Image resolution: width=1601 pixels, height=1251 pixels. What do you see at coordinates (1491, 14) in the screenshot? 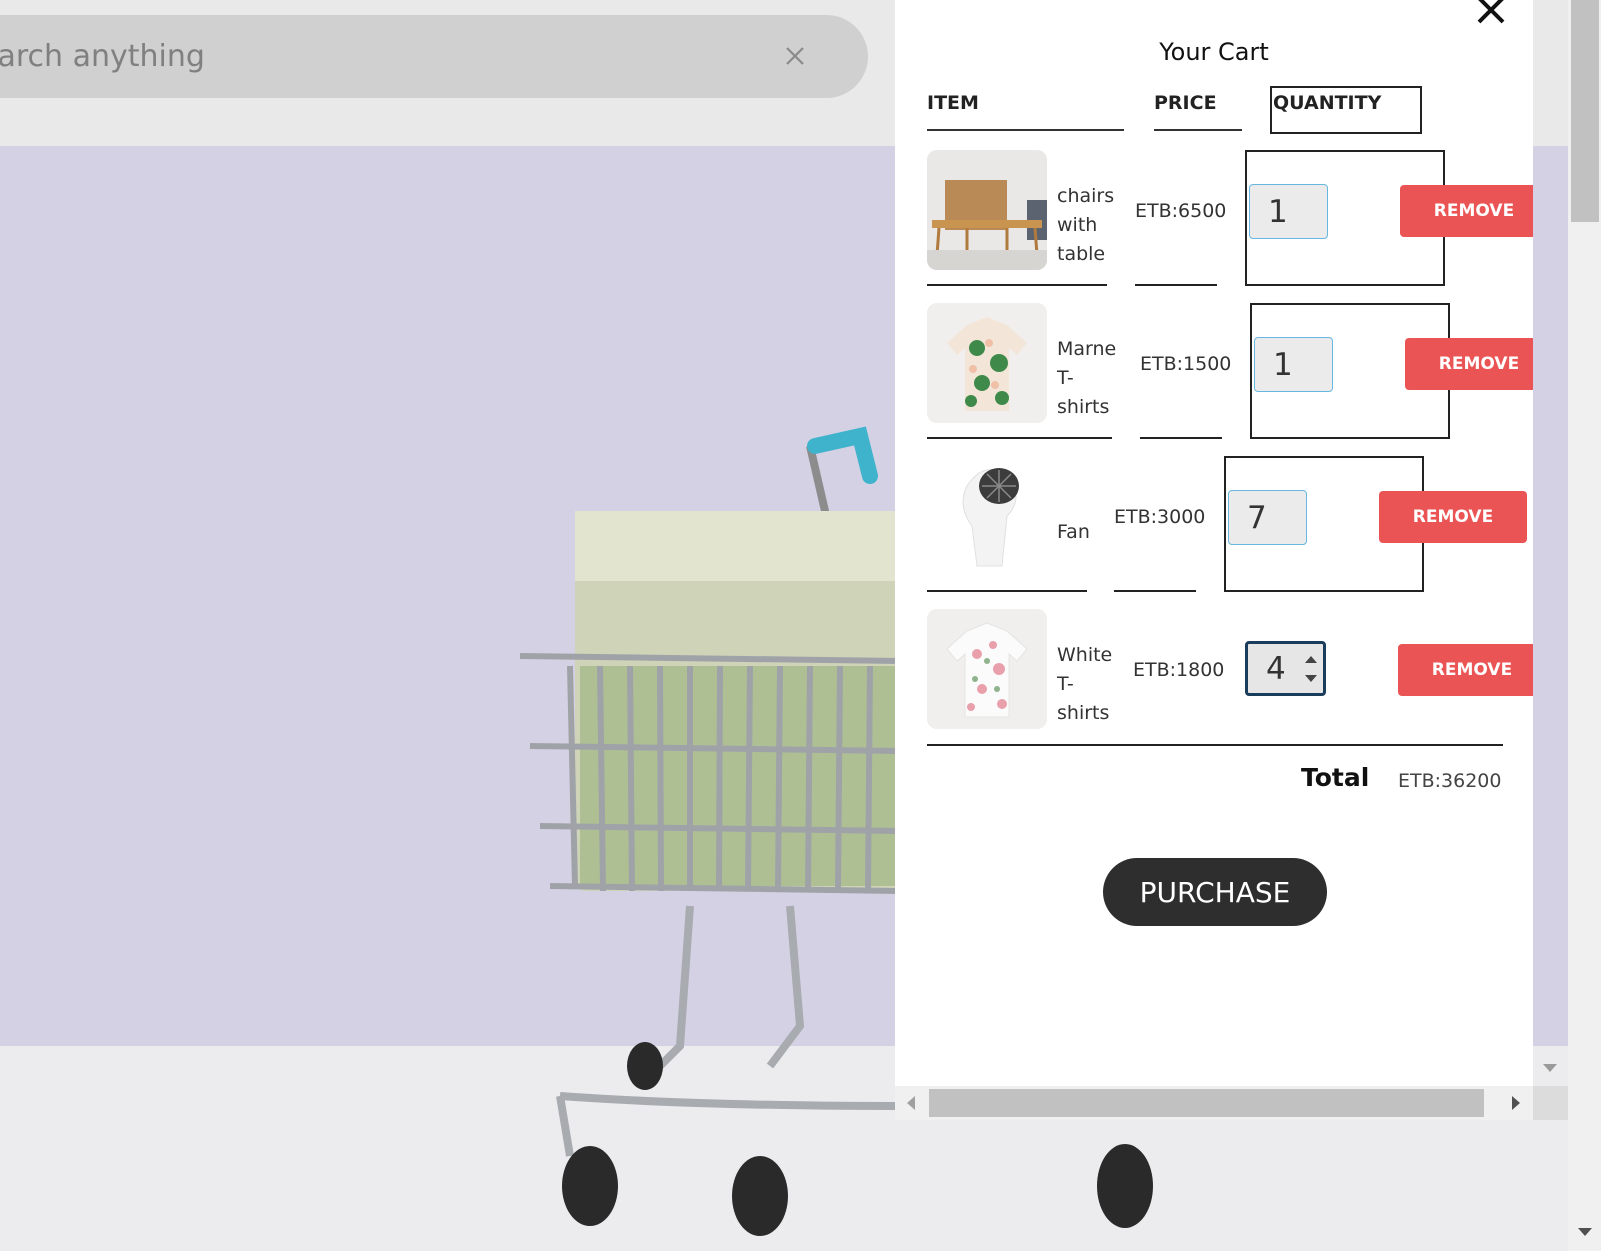
I see `close-icon` at bounding box center [1491, 14].